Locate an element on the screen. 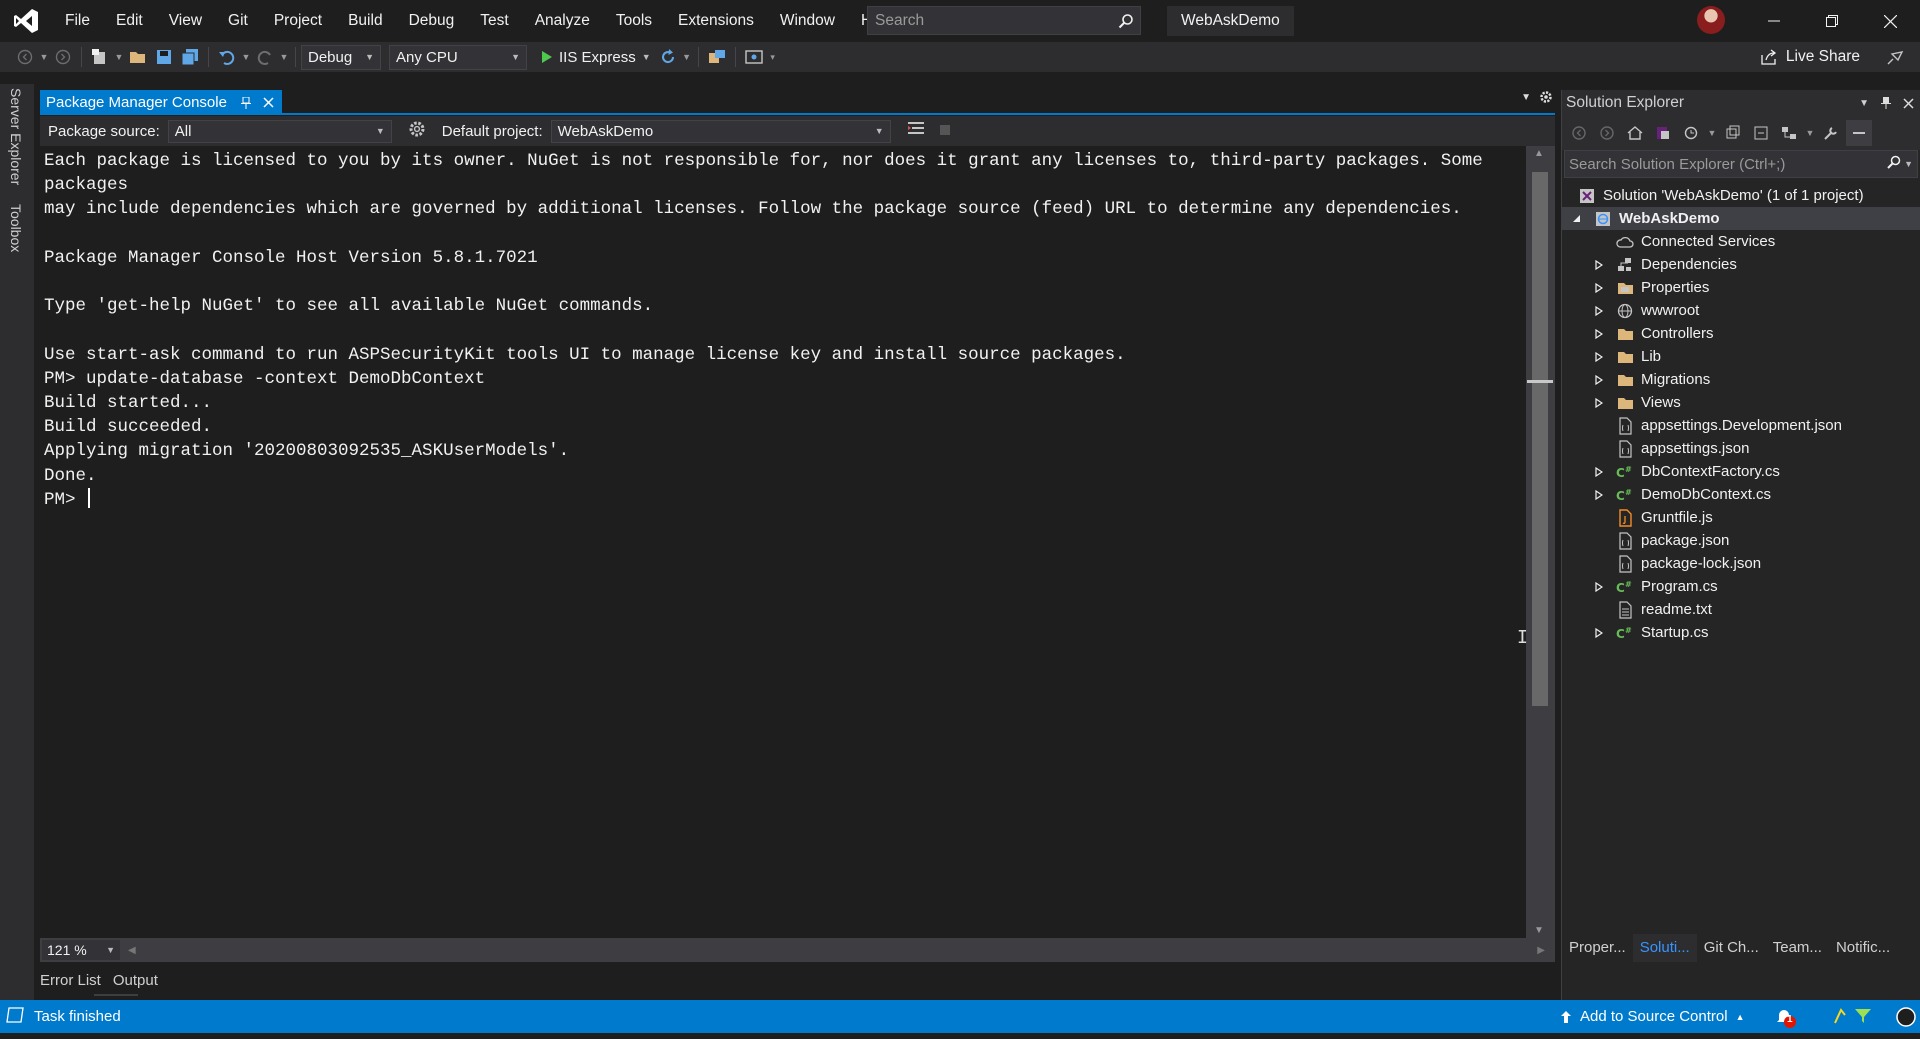 This screenshot has height=1039, width=1920. default-project-select: WebAskDemo ▼ is located at coordinates (720, 131).